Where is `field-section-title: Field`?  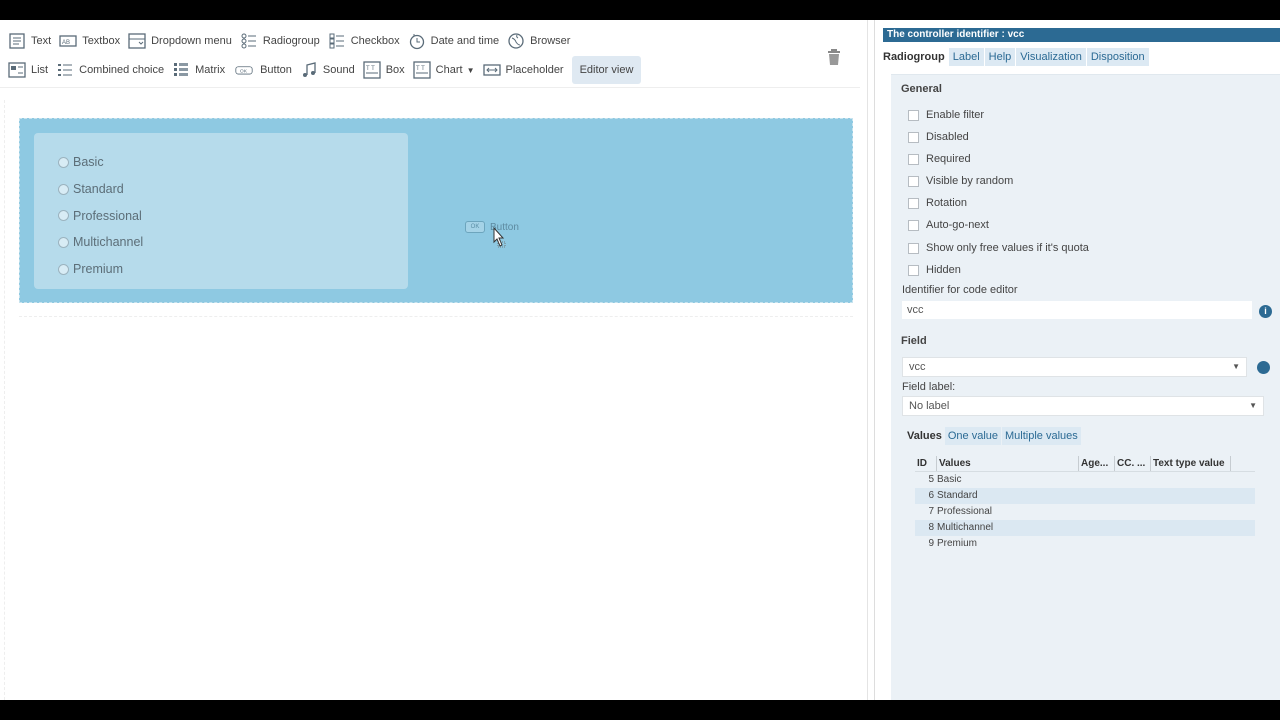
field-section-title: Field is located at coordinates (914, 341).